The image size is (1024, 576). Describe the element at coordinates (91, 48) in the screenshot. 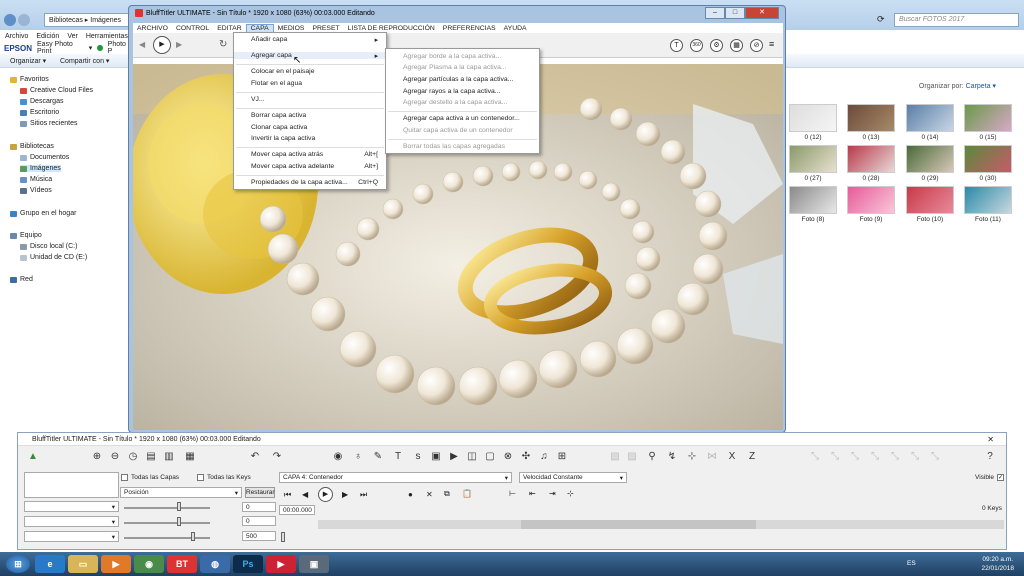

I see `epson-dropdown-icon: ▾` at that location.